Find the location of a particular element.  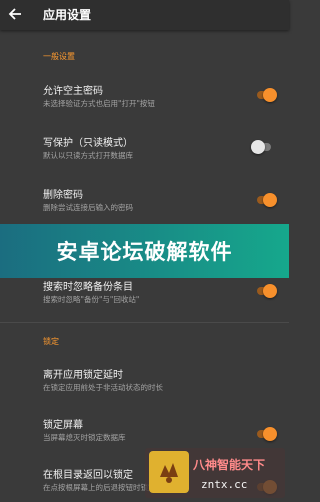

setting-row-ignore-backup: 搜索时忽略备份条目 搜索时忽略"备份"与"回收站" is located at coordinates (144, 294).